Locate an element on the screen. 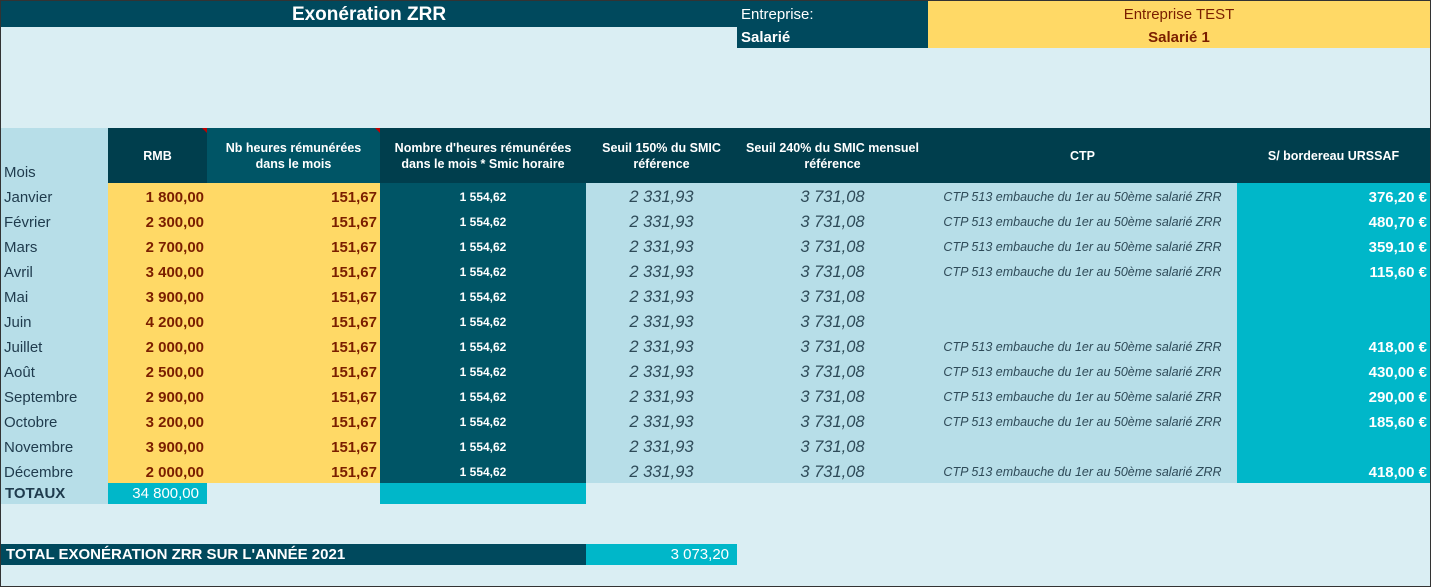 The height and width of the screenshot is (587, 1431). cell-rmb: 2 700,00 is located at coordinates (157, 246).